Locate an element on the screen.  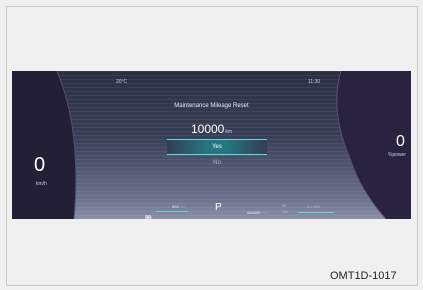
odometer-unit: km is located at coordinates (264, 212).